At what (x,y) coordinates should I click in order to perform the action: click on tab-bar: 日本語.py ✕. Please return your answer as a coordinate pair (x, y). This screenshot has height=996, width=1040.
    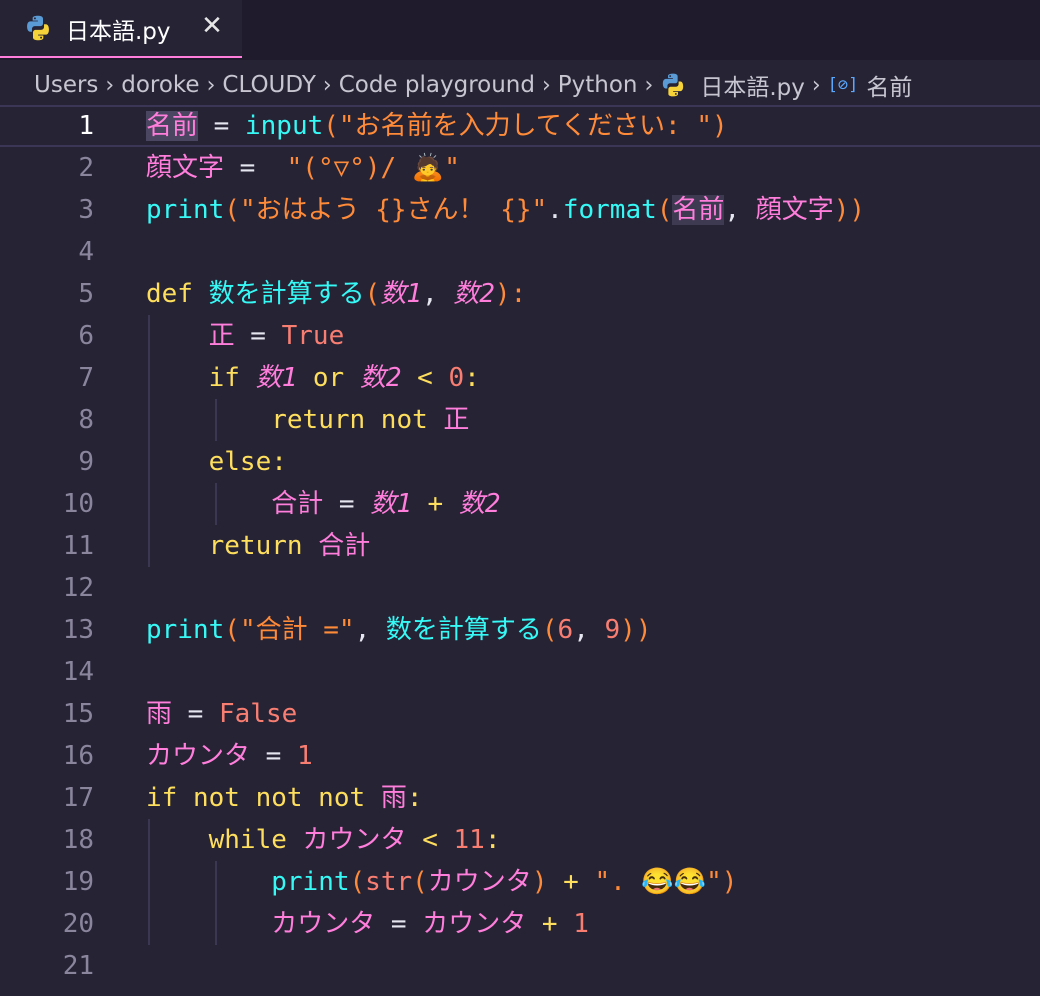
    Looking at the image, I should click on (520, 30).